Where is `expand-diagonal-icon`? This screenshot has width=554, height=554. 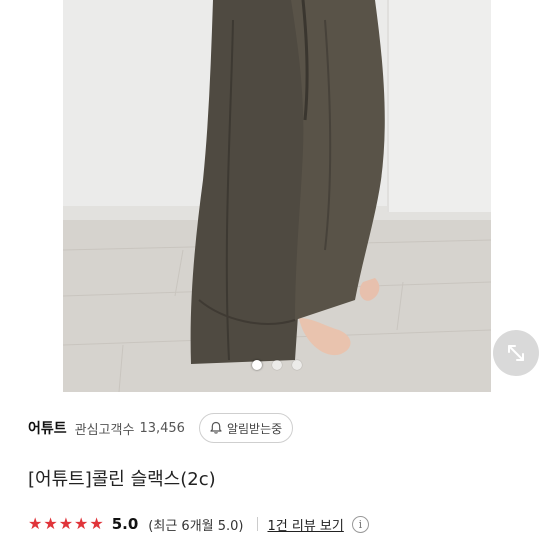 expand-diagonal-icon is located at coordinates (516, 353).